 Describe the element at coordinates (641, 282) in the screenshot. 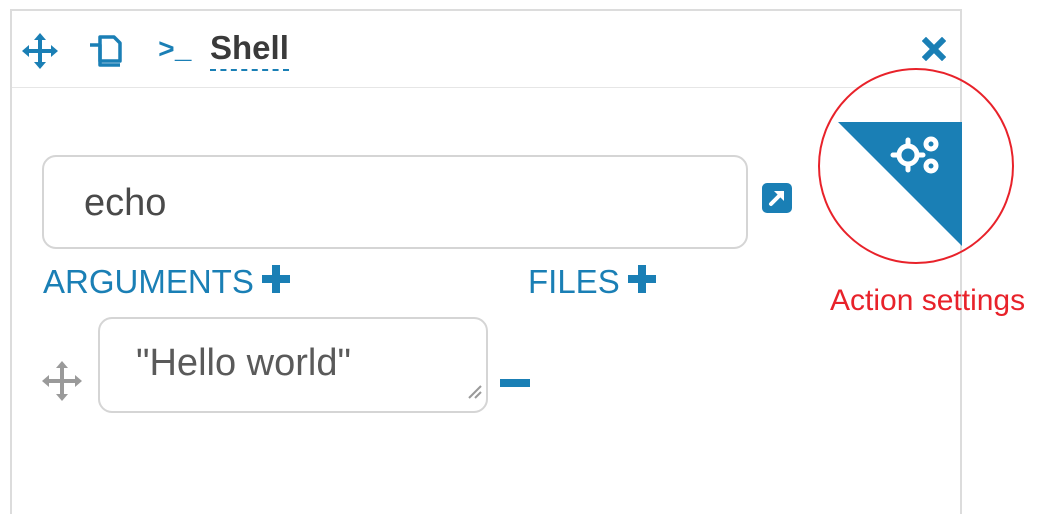

I see `add-file-icon` at that location.